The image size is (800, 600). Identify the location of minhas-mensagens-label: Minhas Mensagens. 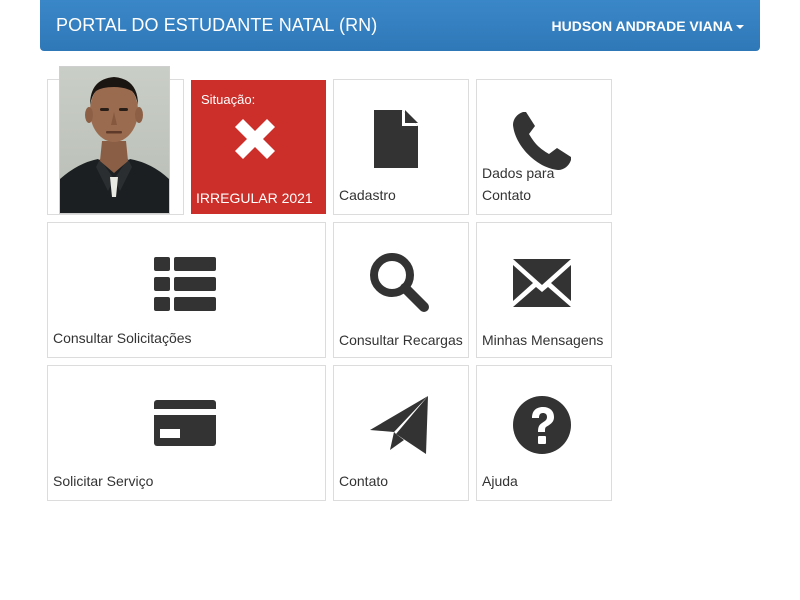
(543, 340).